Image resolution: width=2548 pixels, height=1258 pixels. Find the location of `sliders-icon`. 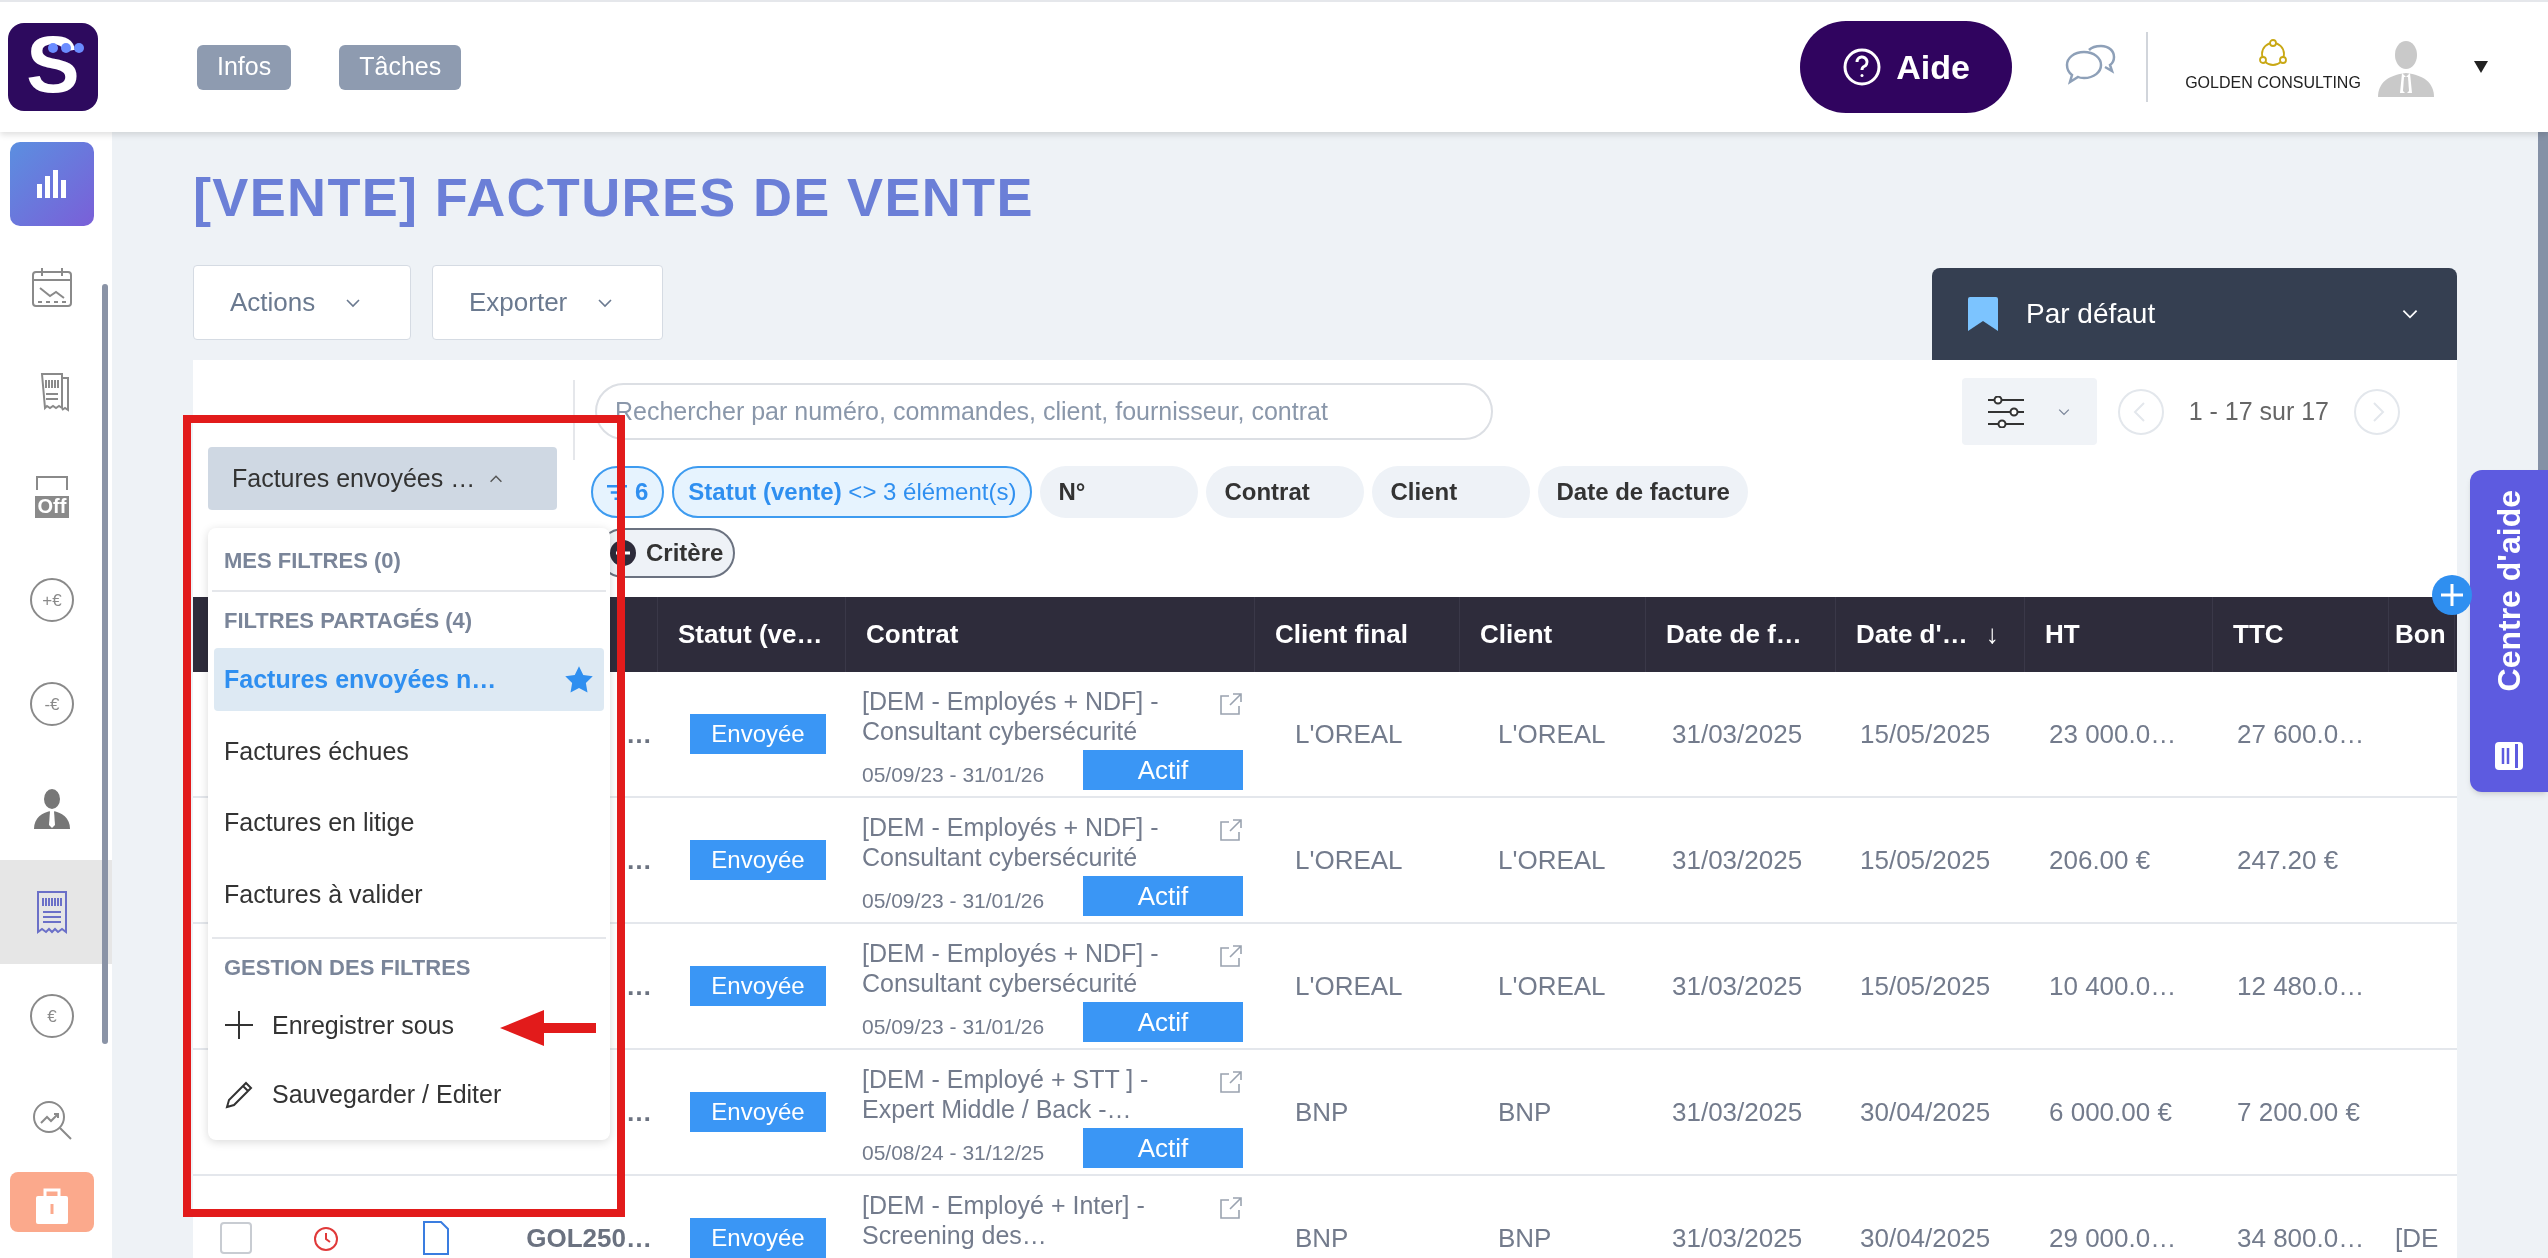

sliders-icon is located at coordinates (2006, 411).